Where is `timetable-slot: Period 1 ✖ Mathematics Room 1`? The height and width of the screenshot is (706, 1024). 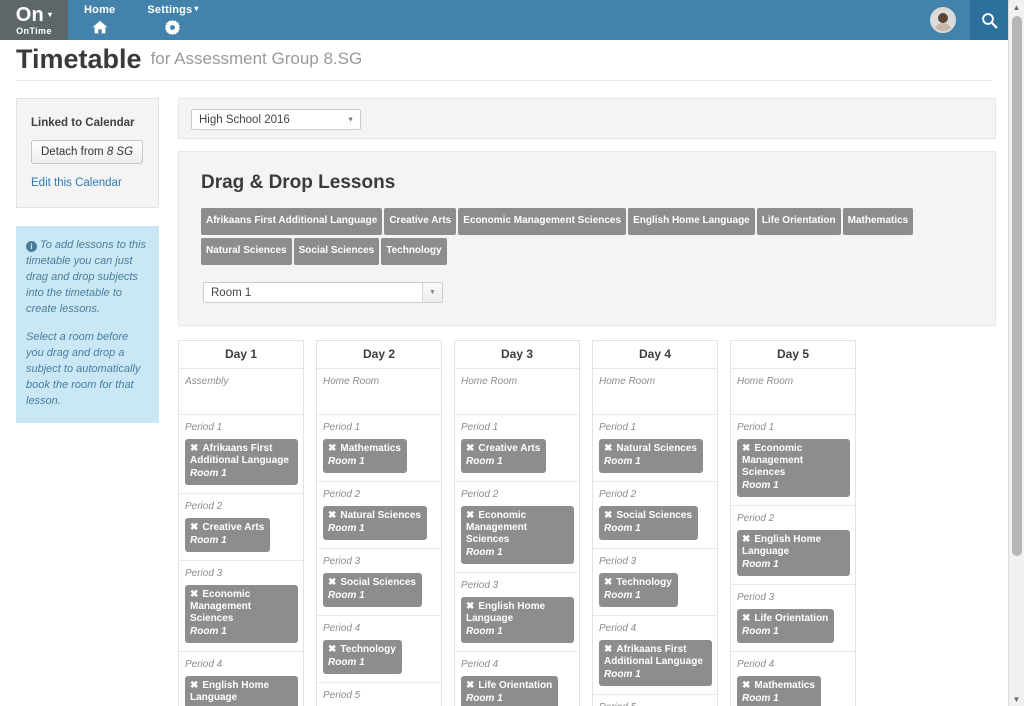
timetable-slot: Period 1 ✖ Mathematics Room 1 is located at coordinates (379, 448).